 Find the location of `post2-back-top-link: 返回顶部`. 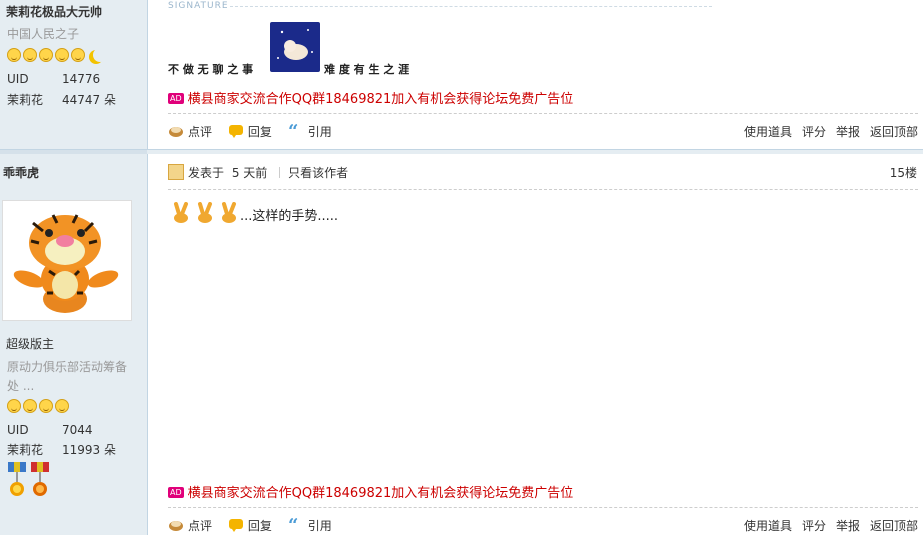

post2-back-top-link: 返回顶部 is located at coordinates (894, 526).